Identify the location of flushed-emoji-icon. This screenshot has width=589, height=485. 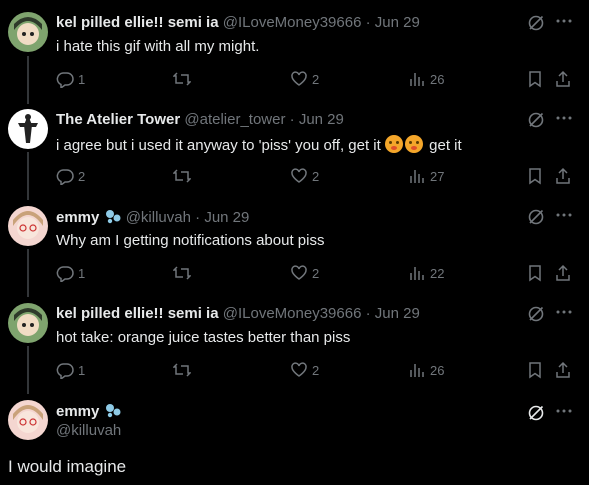
(413, 144).